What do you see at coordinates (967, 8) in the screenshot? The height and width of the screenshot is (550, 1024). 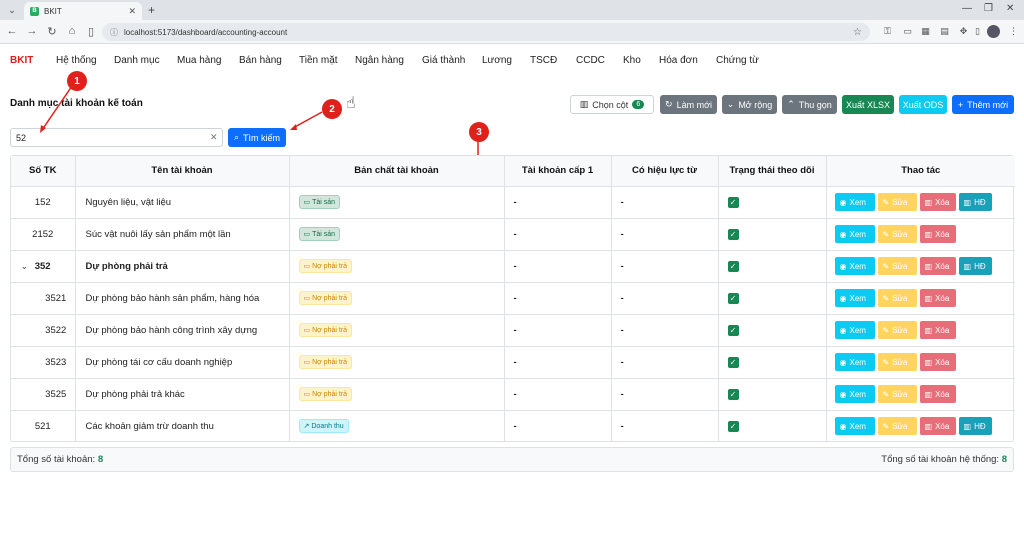 I see `minimize-icon: —` at bounding box center [967, 8].